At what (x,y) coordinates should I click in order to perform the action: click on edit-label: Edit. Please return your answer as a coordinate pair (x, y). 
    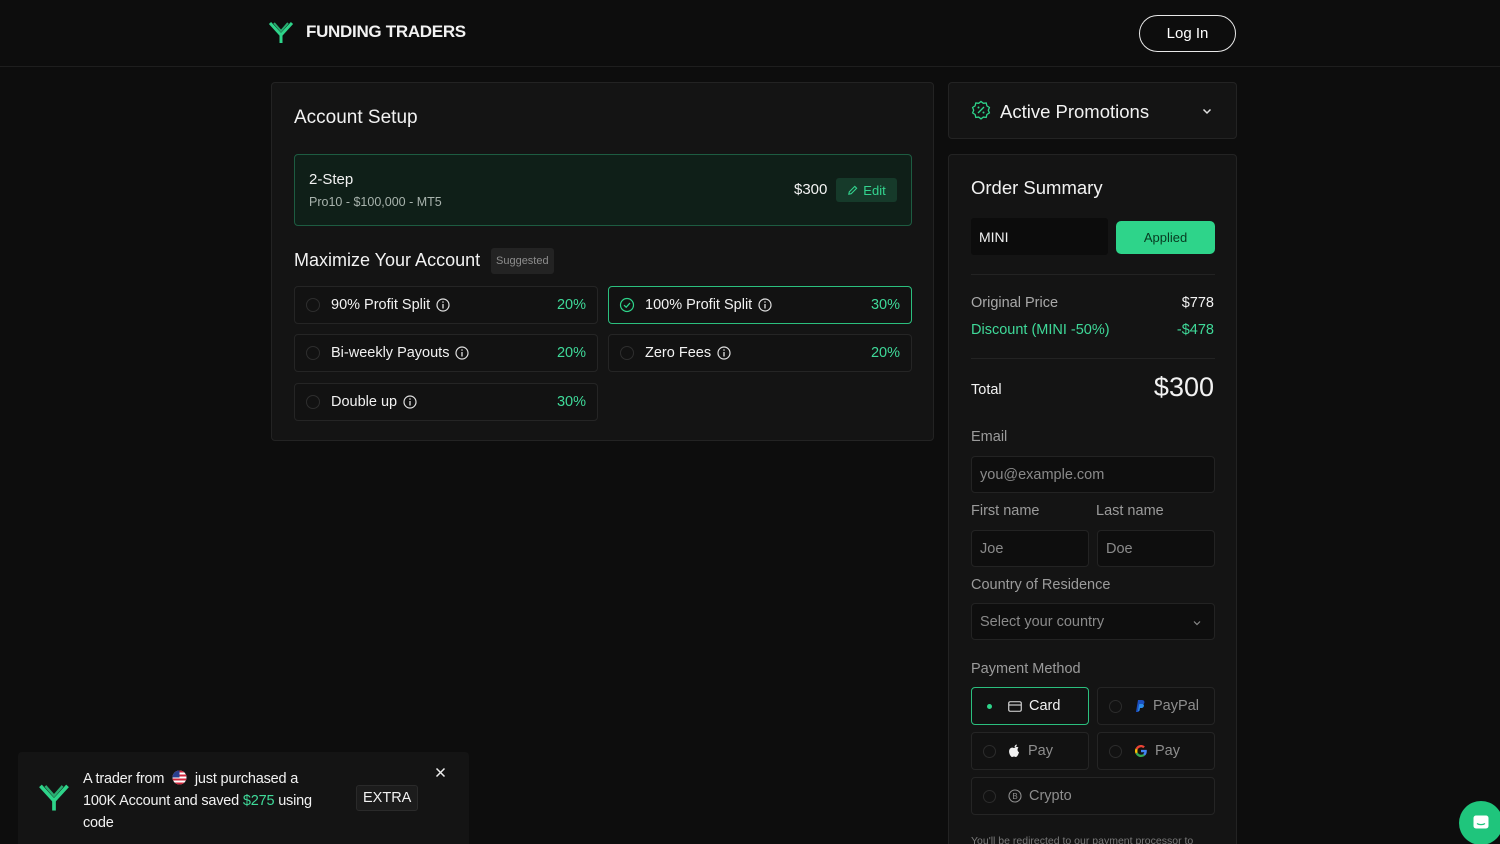
    Looking at the image, I should click on (874, 190).